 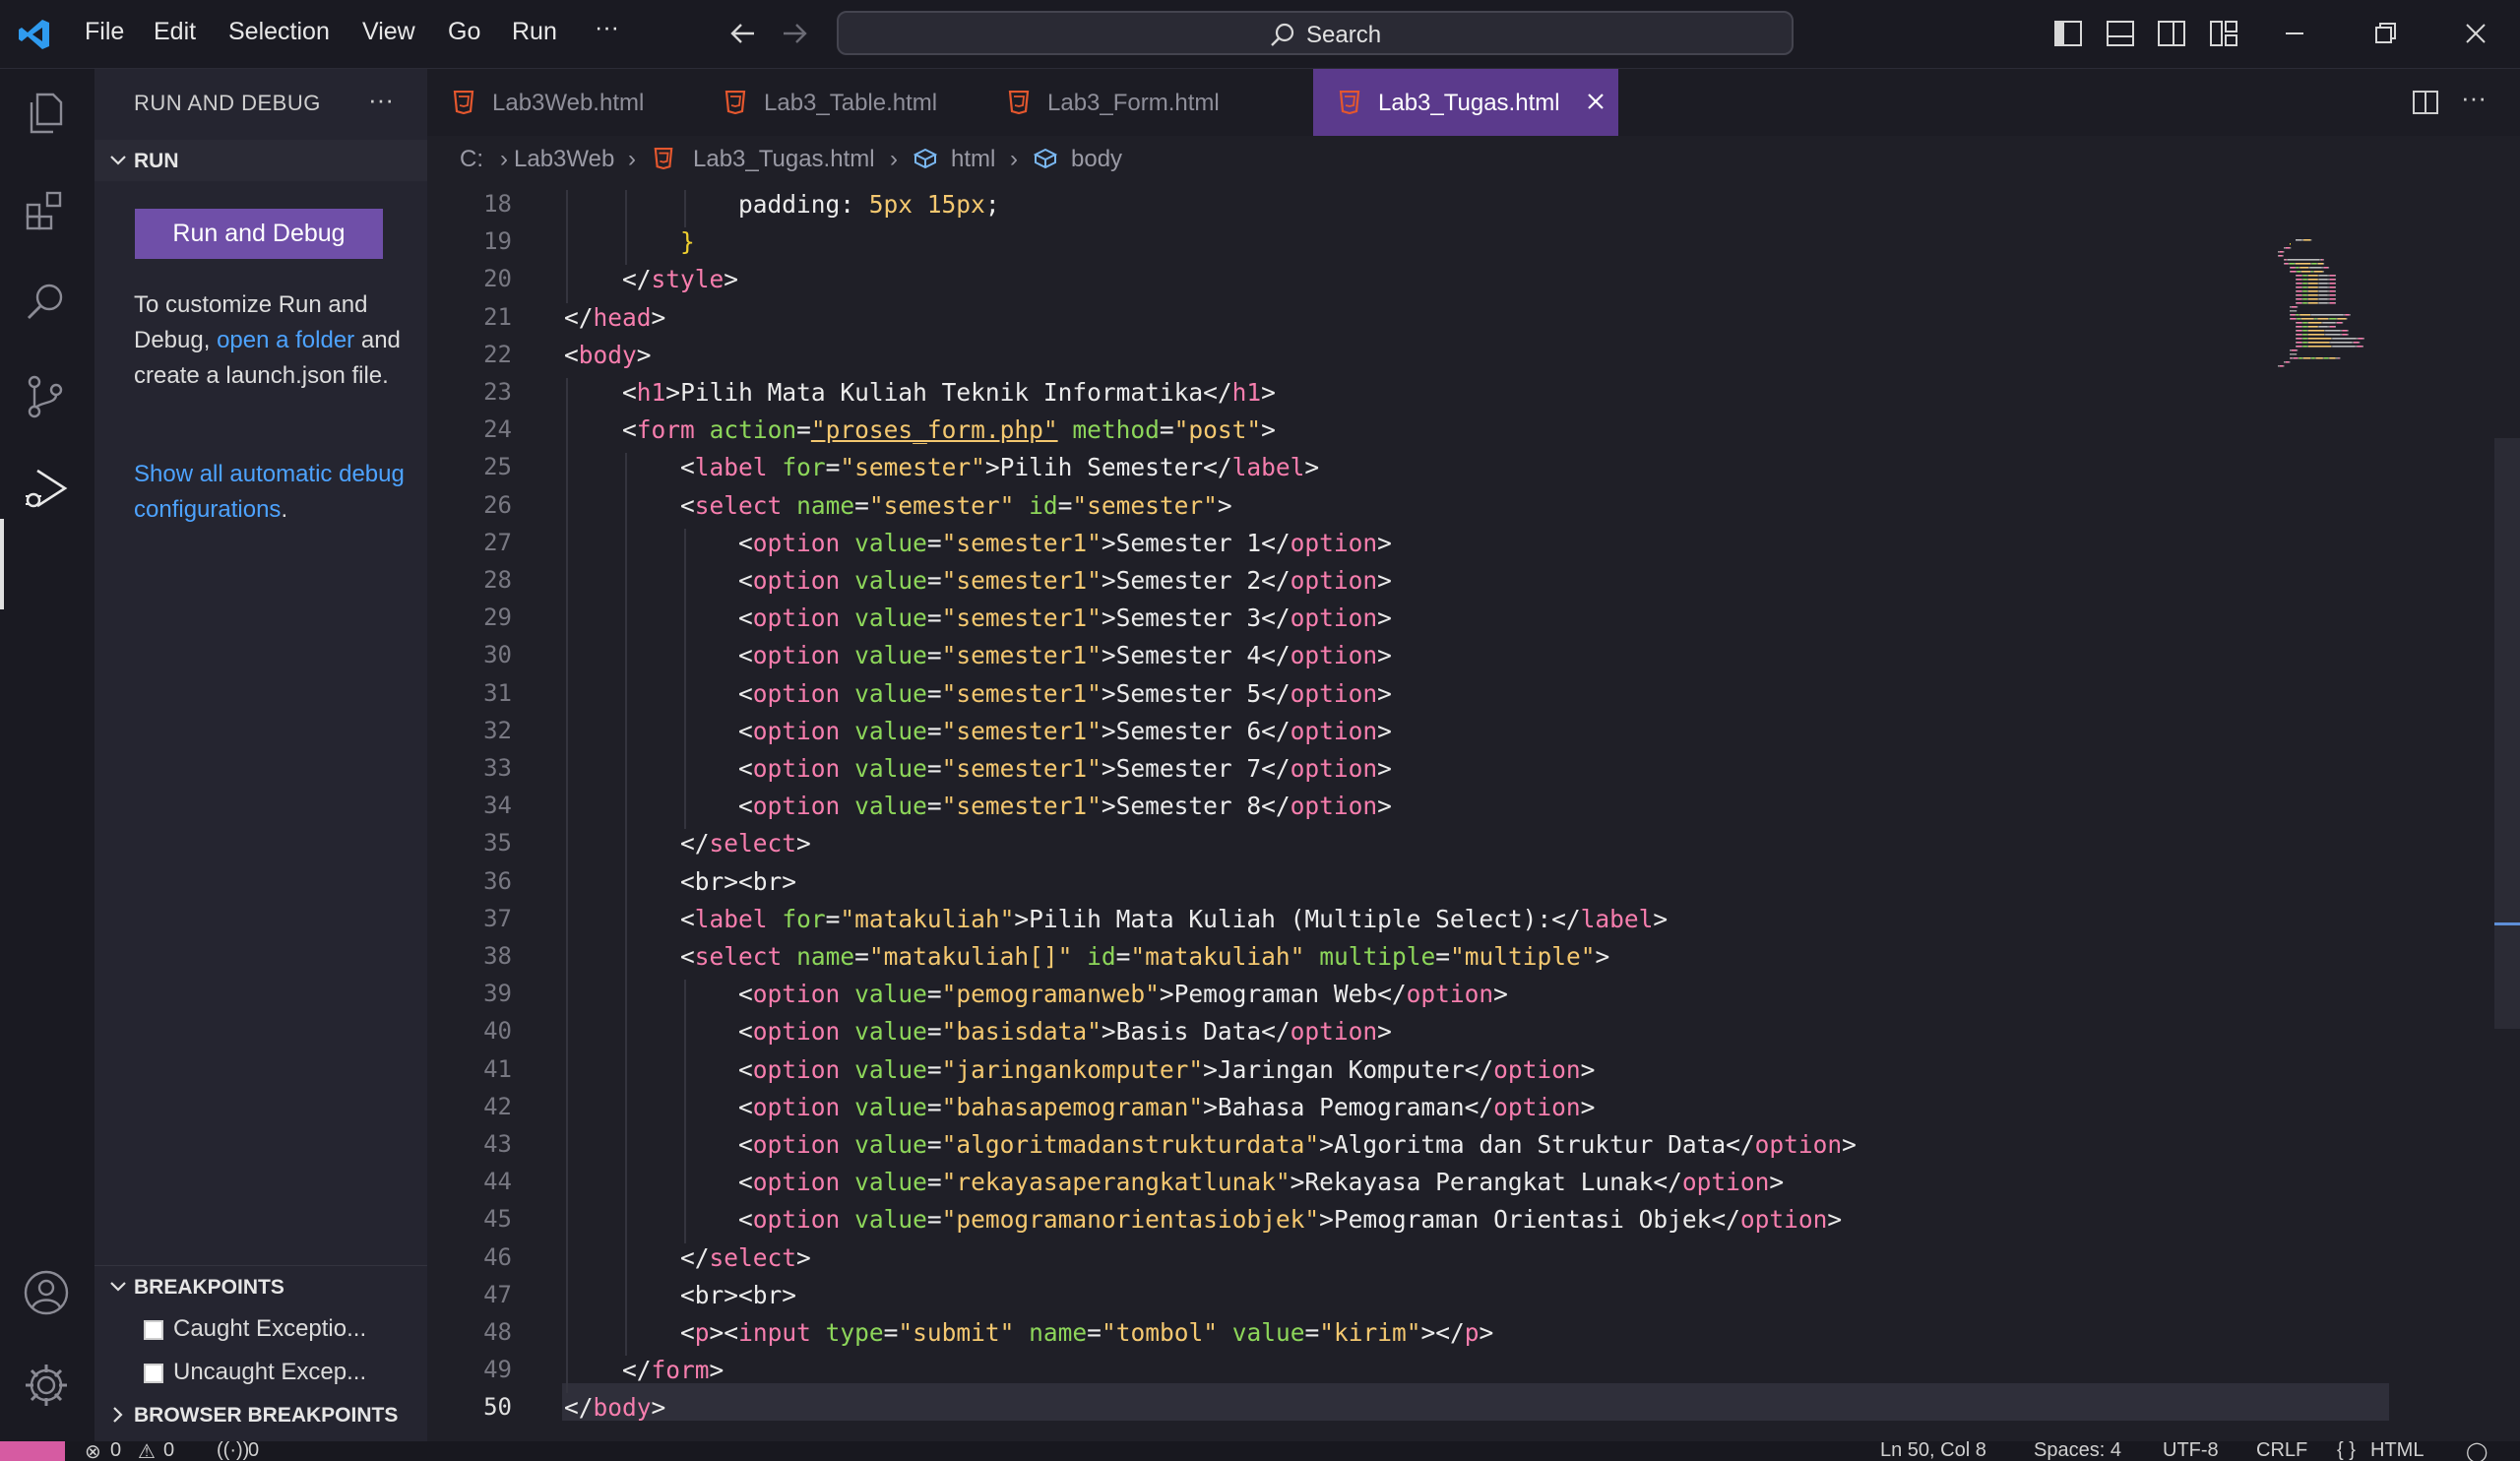 I want to click on menu-view: View, so click(x=388, y=32).